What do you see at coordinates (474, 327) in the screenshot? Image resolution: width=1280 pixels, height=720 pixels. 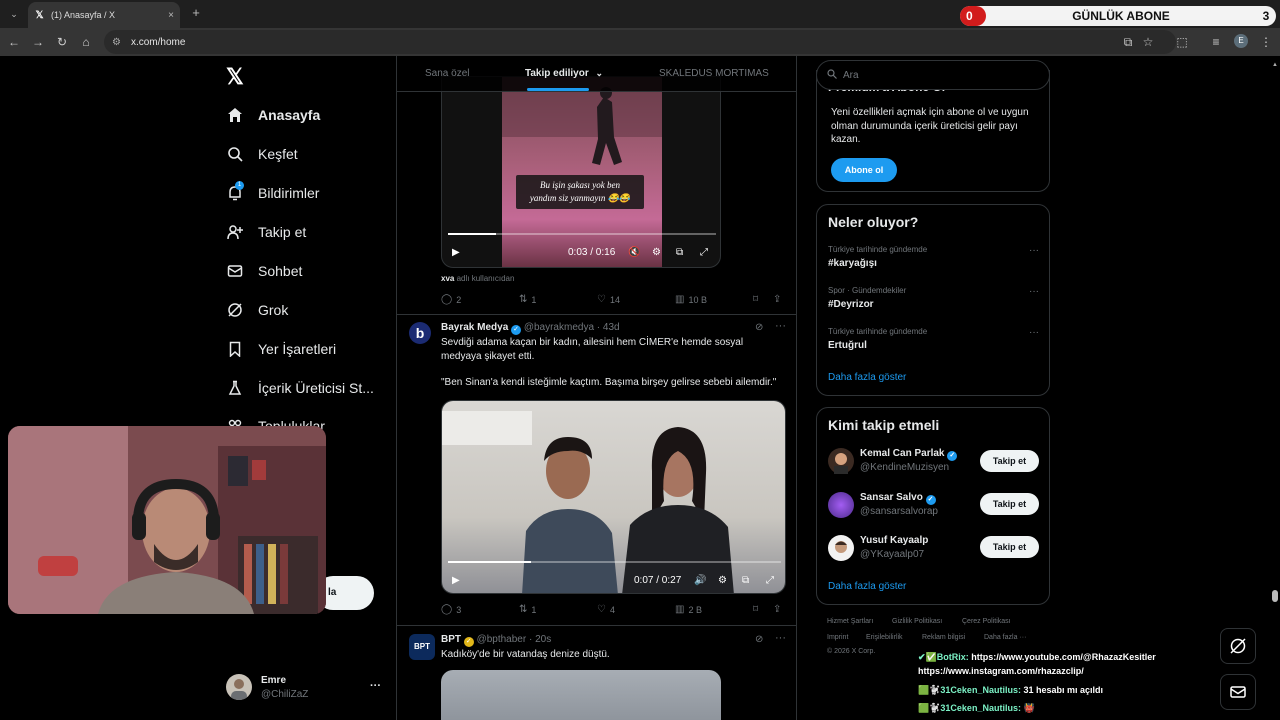 I see `author-name: Bayrak Medya` at bounding box center [474, 327].